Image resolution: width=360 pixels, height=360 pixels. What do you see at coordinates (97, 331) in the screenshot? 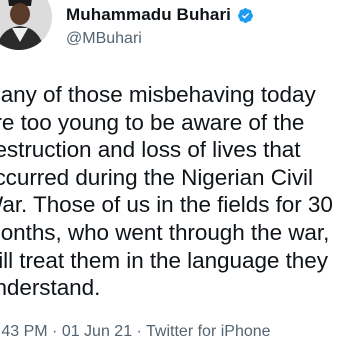
I see `tweet-date: 01 Jun 21` at bounding box center [97, 331].